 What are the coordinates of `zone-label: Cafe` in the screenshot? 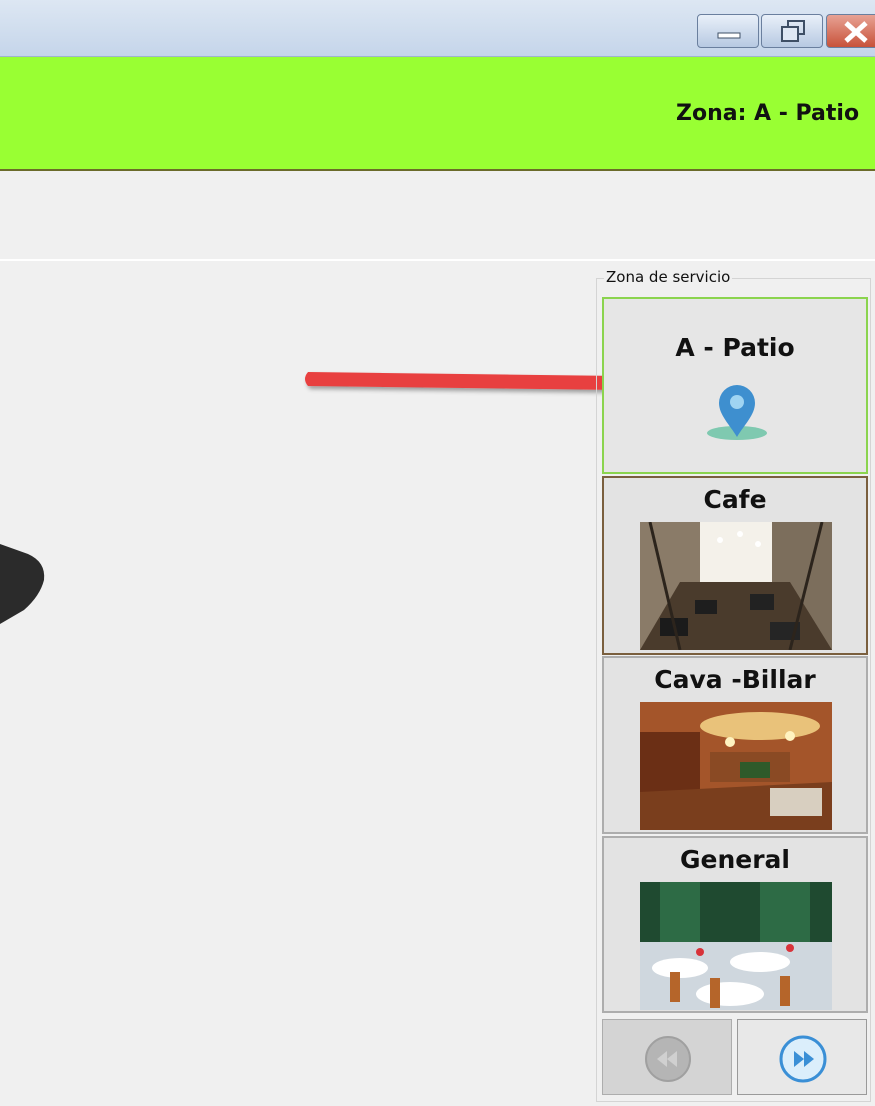 It's located at (735, 499).